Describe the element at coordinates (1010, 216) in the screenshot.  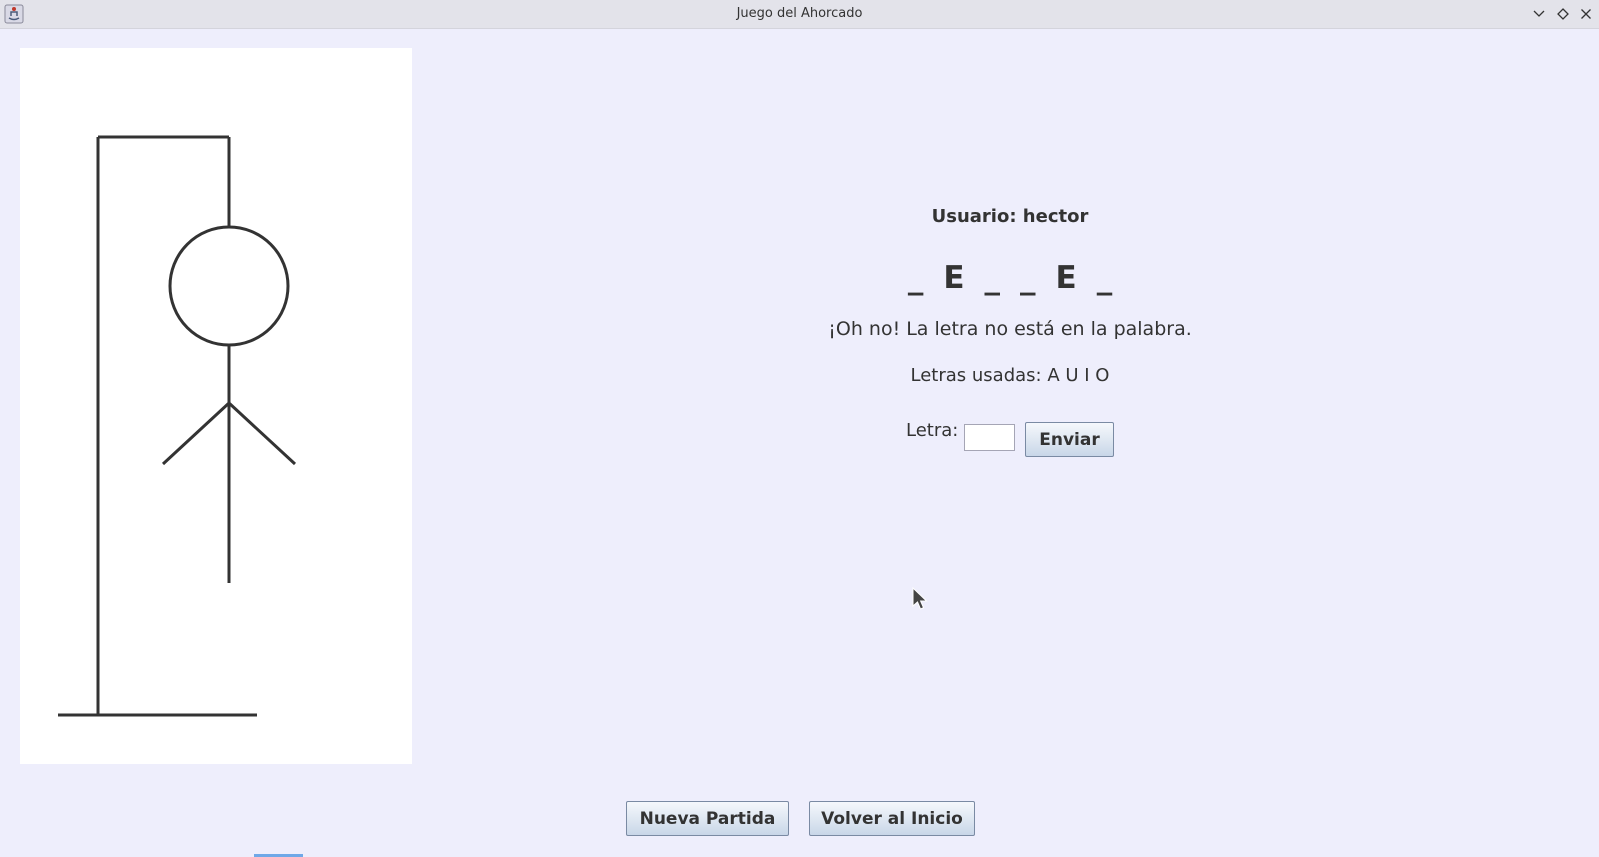
I see `user-label: Usuario: hector` at that location.